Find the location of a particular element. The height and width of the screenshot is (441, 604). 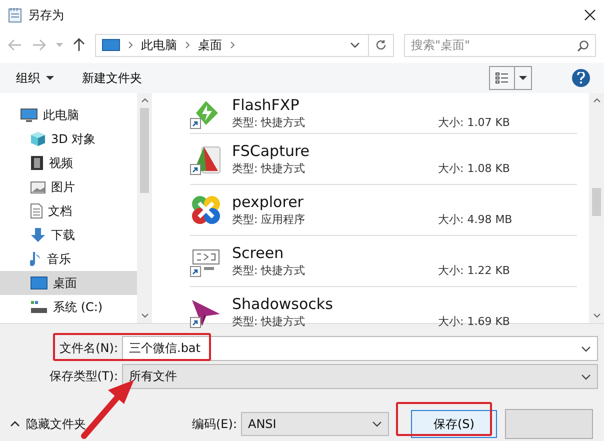

window-title: 另存为 is located at coordinates (46, 15).